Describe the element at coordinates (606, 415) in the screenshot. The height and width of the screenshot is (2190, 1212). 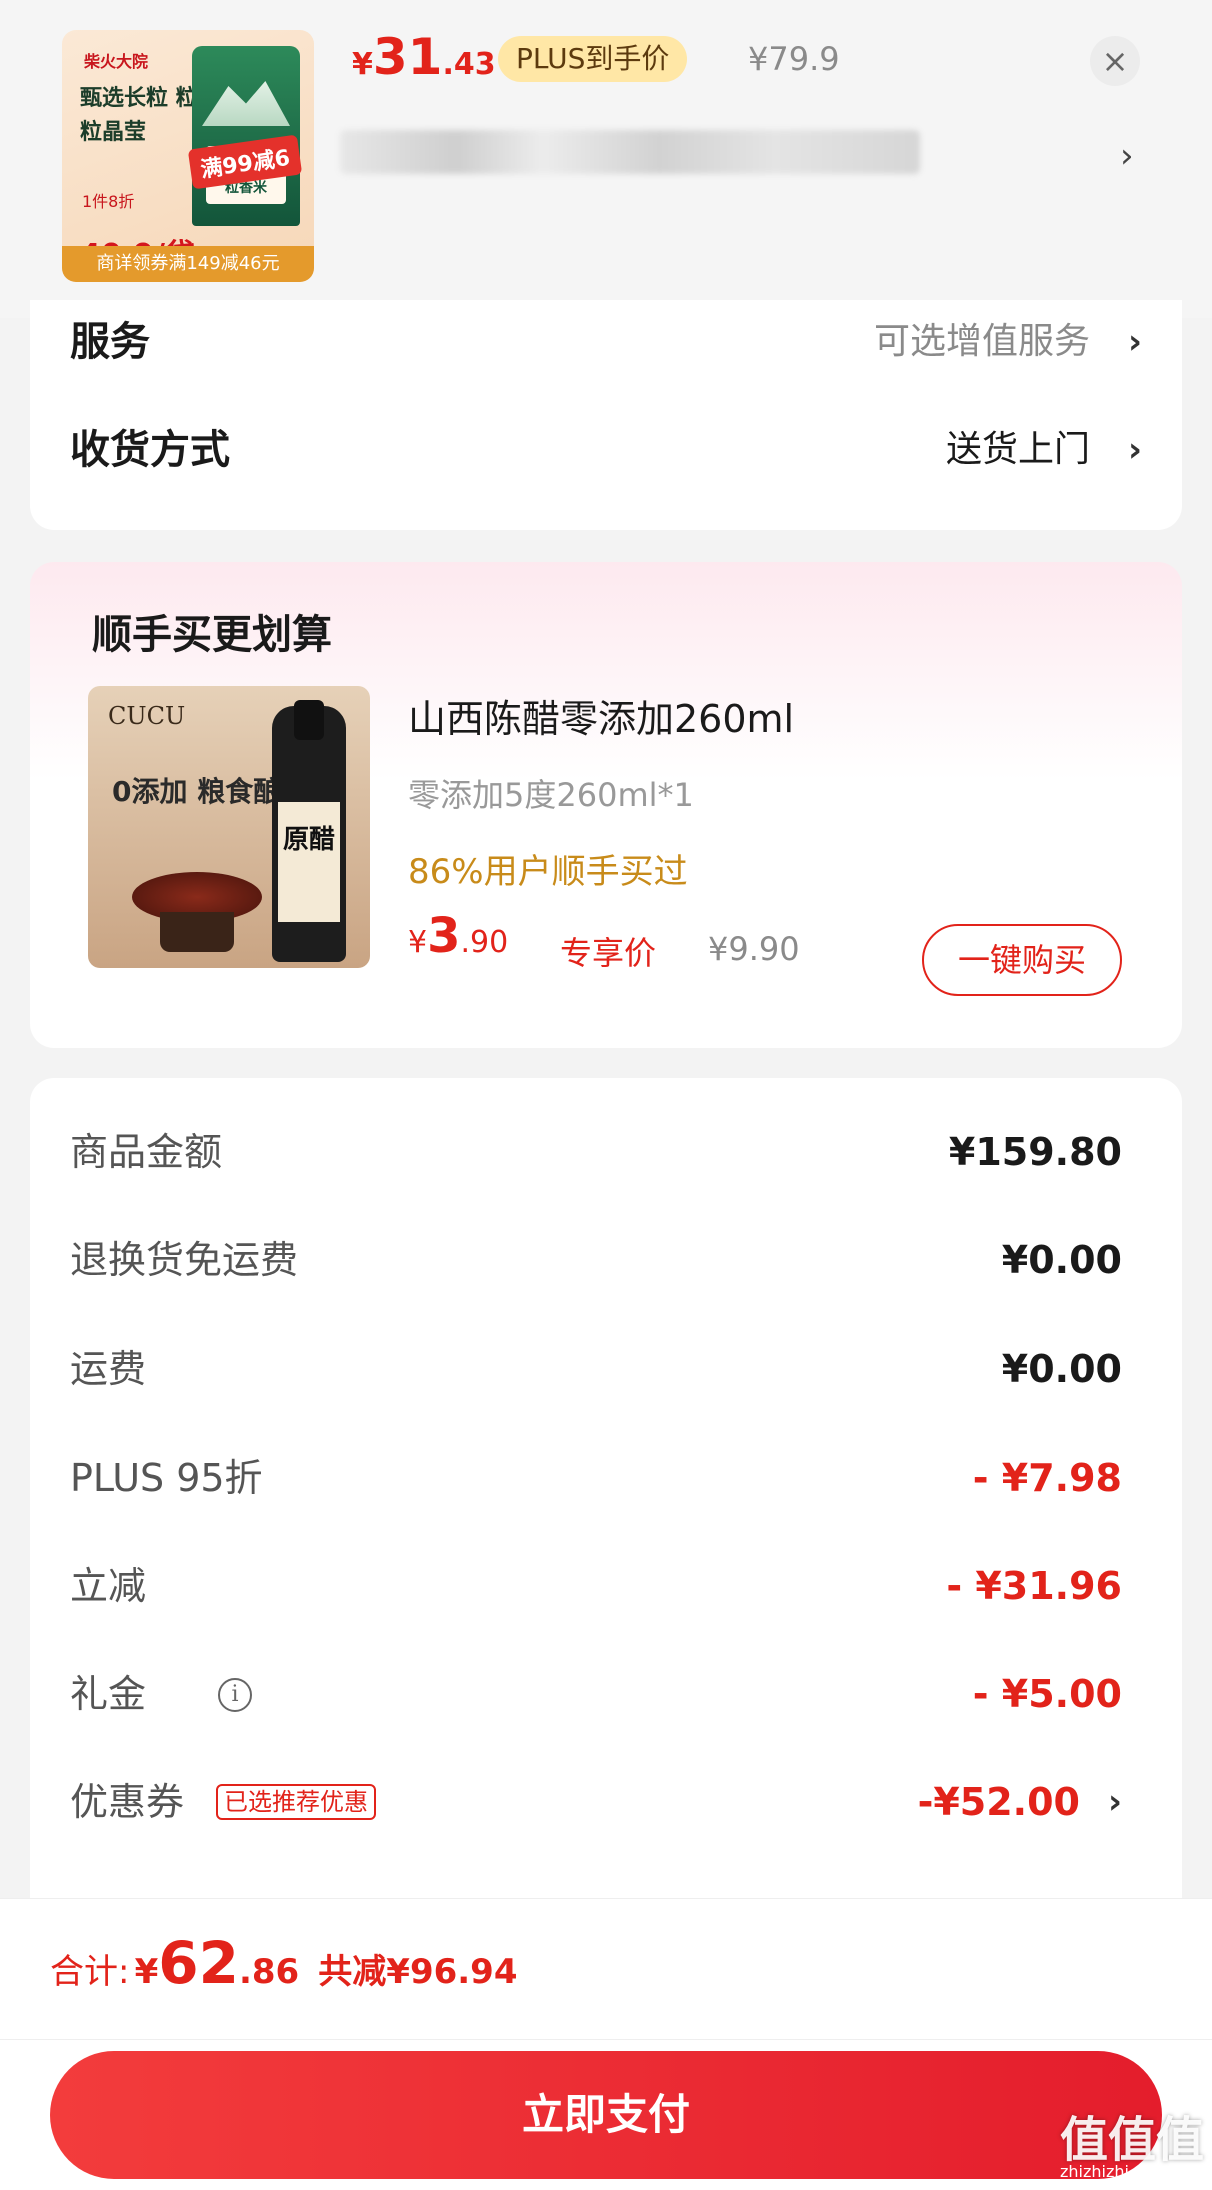
I see `service-card: 服务 可选增值服务 › 收货方式 送货上门 ›` at that location.